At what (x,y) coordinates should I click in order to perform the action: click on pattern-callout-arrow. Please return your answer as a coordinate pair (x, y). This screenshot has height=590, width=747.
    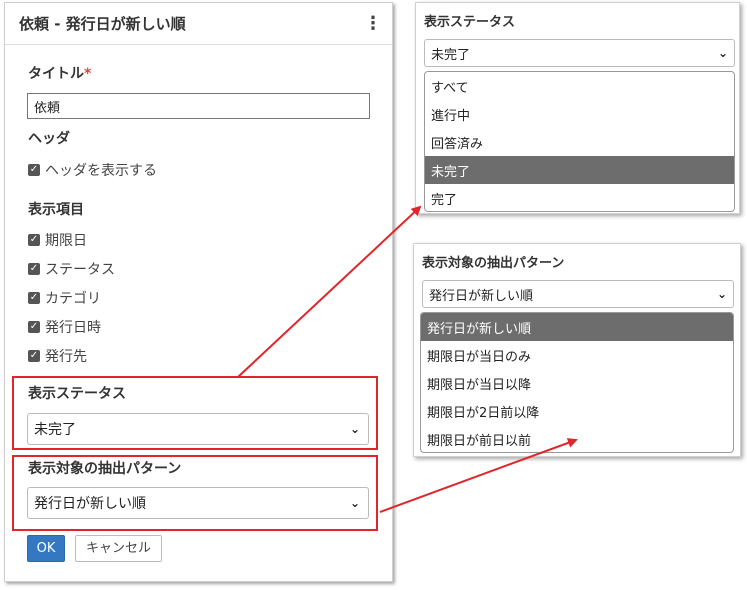
    Looking at the image, I should click on (478, 475).